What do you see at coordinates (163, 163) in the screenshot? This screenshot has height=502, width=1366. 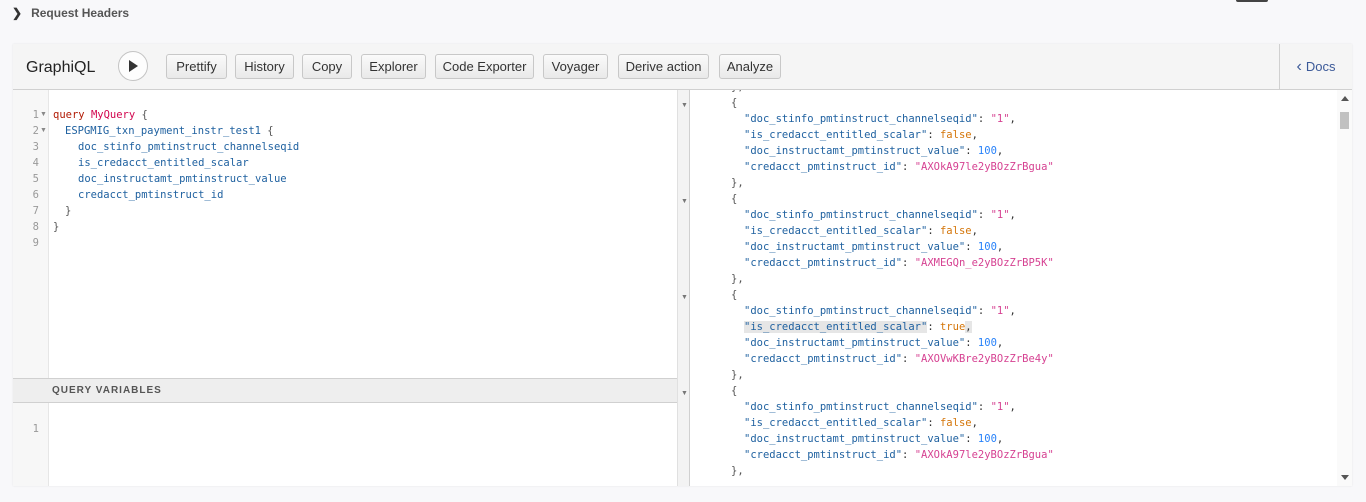 I see `field-line: is_credacct_entitled_scalar` at bounding box center [163, 163].